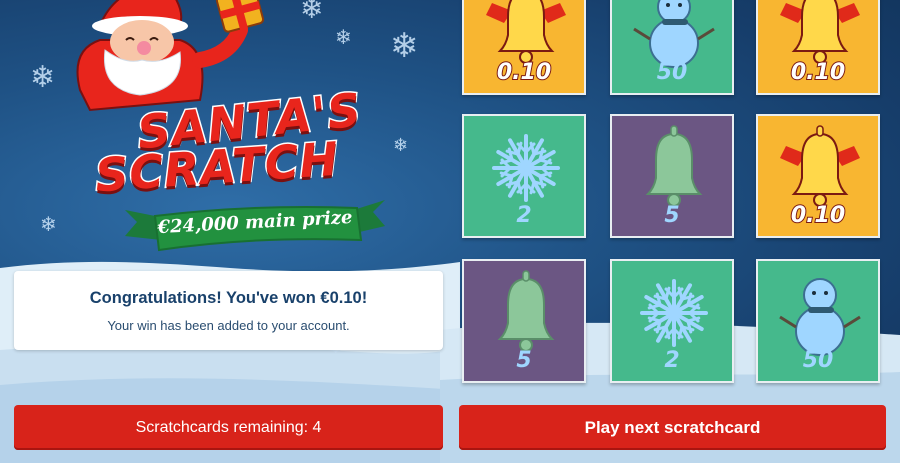  I want to click on win-message-subtitle: Your win has been added to your account., so click(228, 325).